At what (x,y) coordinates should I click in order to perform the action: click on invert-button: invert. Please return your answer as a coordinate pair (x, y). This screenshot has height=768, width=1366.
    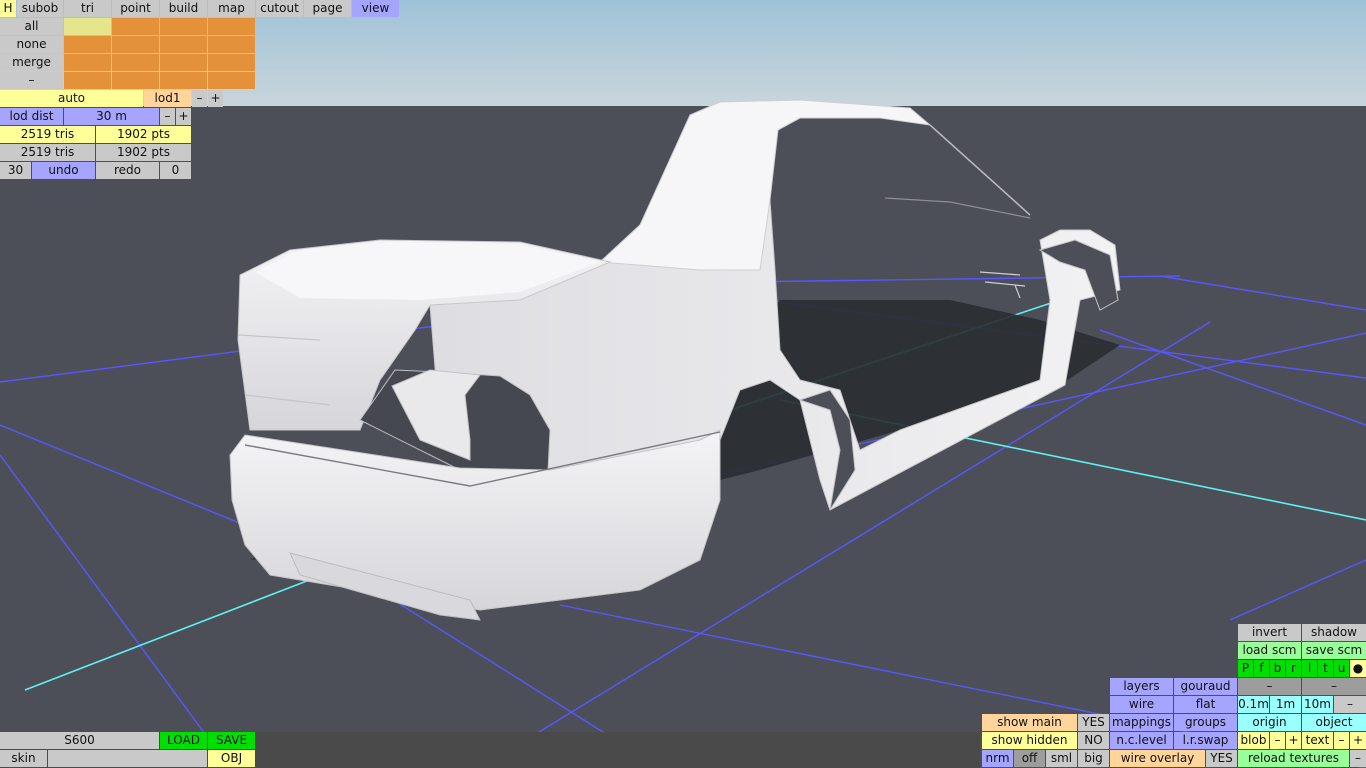
    Looking at the image, I should click on (1269, 632).